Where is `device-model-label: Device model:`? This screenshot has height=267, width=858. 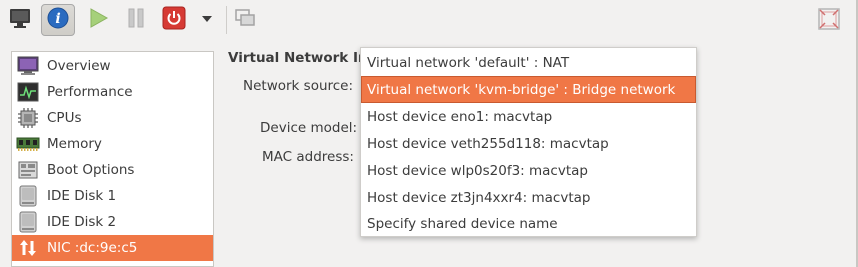 device-model-label: Device model: is located at coordinates (309, 128).